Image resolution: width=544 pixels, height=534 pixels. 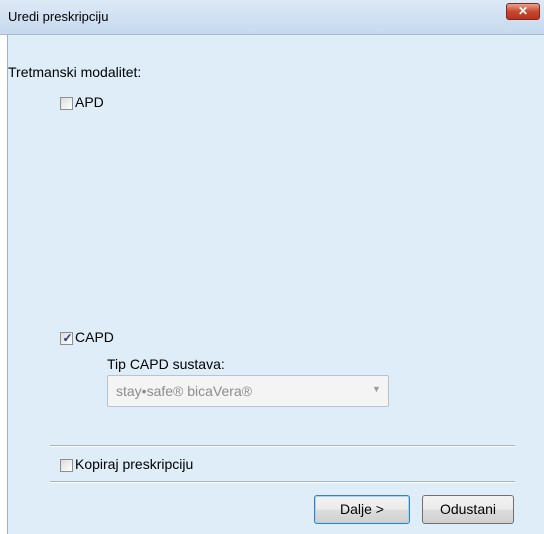 I want to click on title-bar: Uredi preskripciju ✕, so click(x=272, y=17).